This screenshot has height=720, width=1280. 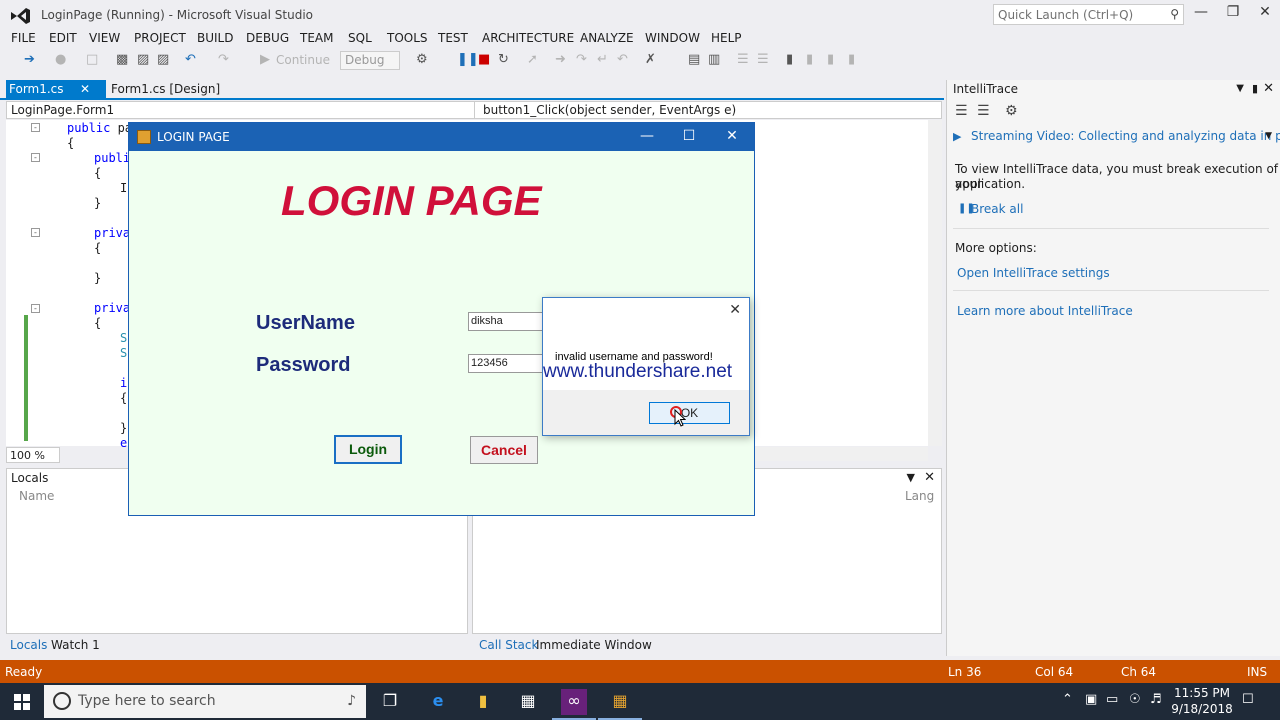 What do you see at coordinates (789, 59) in the screenshot?
I see `bookmark-icon: ▮` at bounding box center [789, 59].